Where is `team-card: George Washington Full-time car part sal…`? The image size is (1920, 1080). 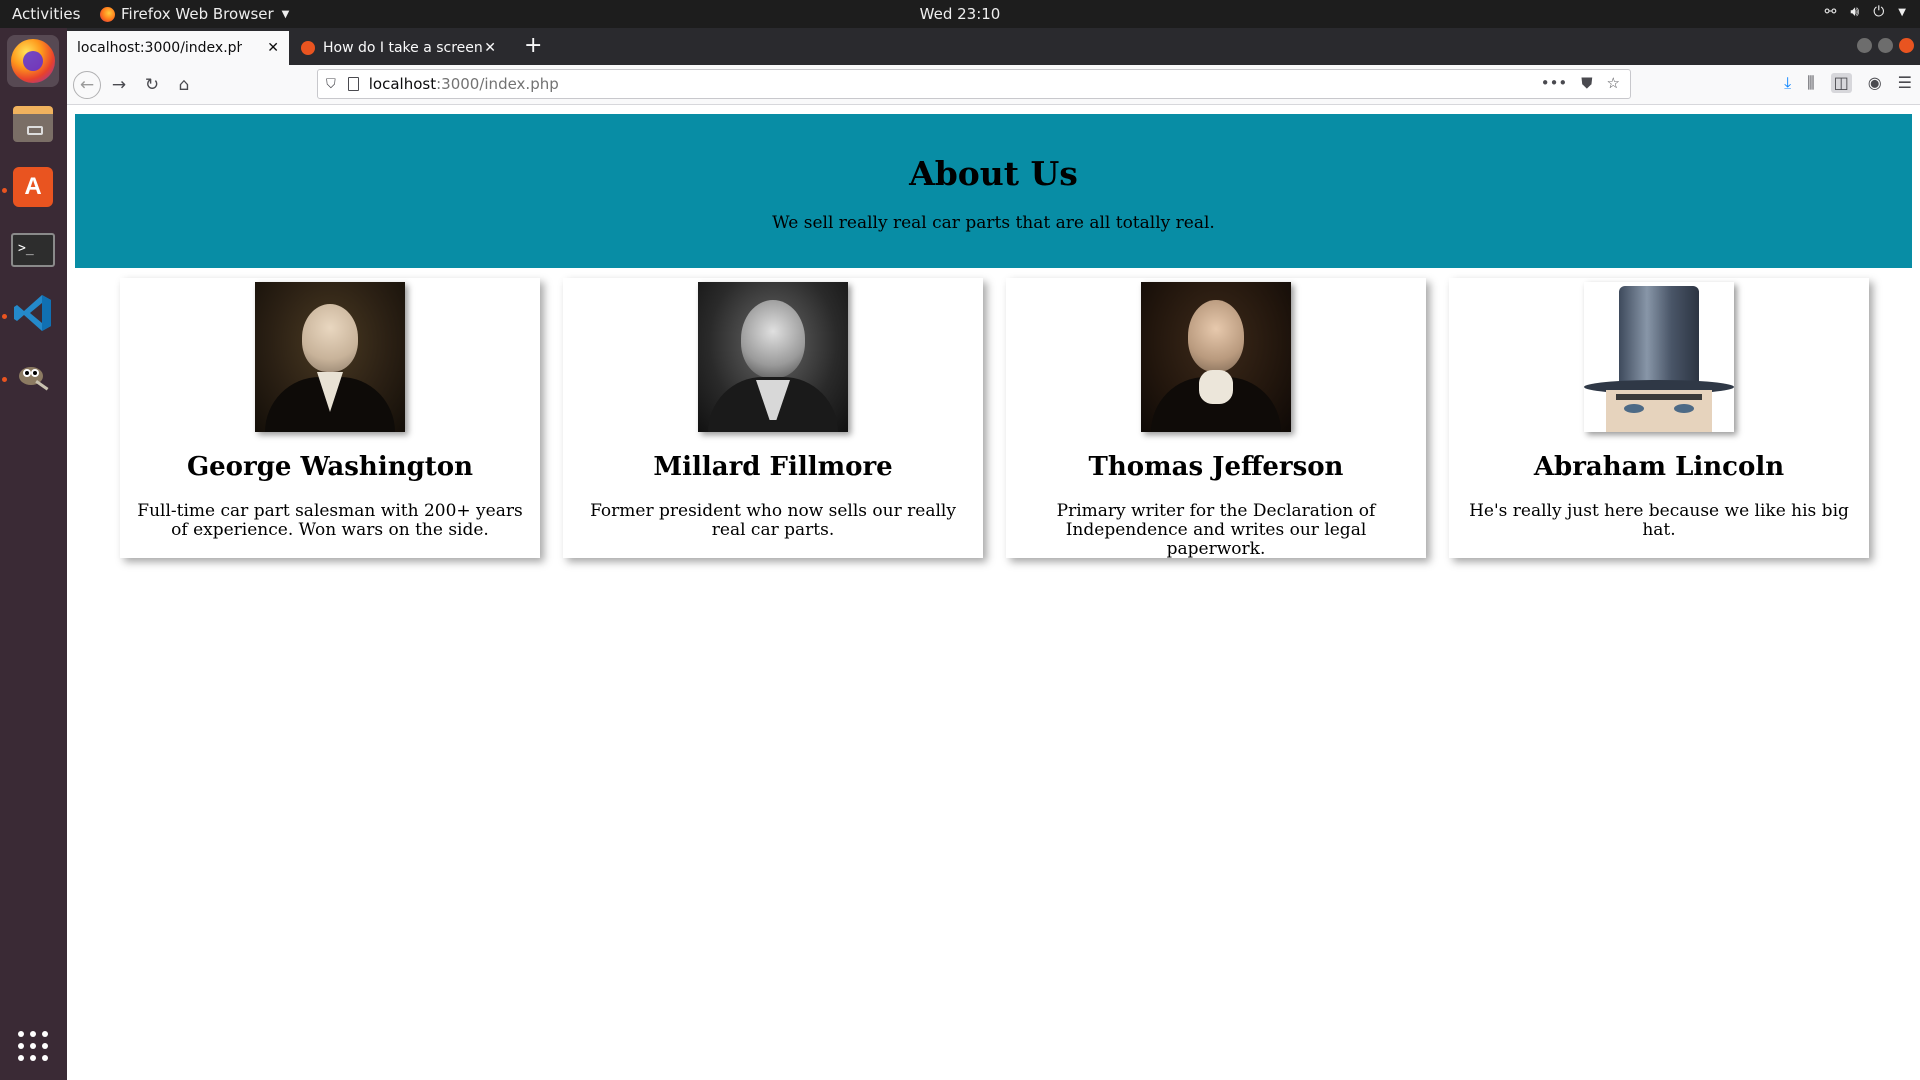
team-card: George Washington Full-time car part sal… is located at coordinates (330, 418).